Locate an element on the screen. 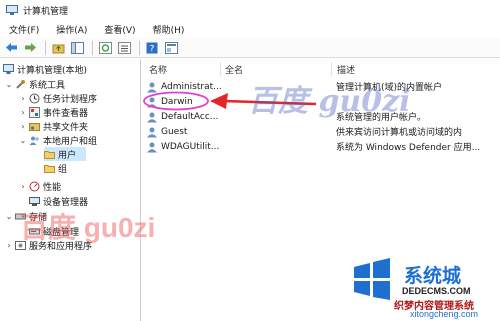  arrow-left-icon is located at coordinates (219, 101).